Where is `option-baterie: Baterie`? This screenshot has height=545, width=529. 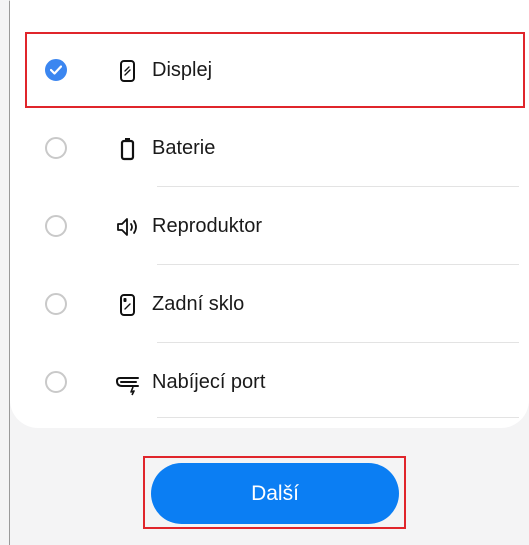
option-baterie: Baterie is located at coordinates (269, 149).